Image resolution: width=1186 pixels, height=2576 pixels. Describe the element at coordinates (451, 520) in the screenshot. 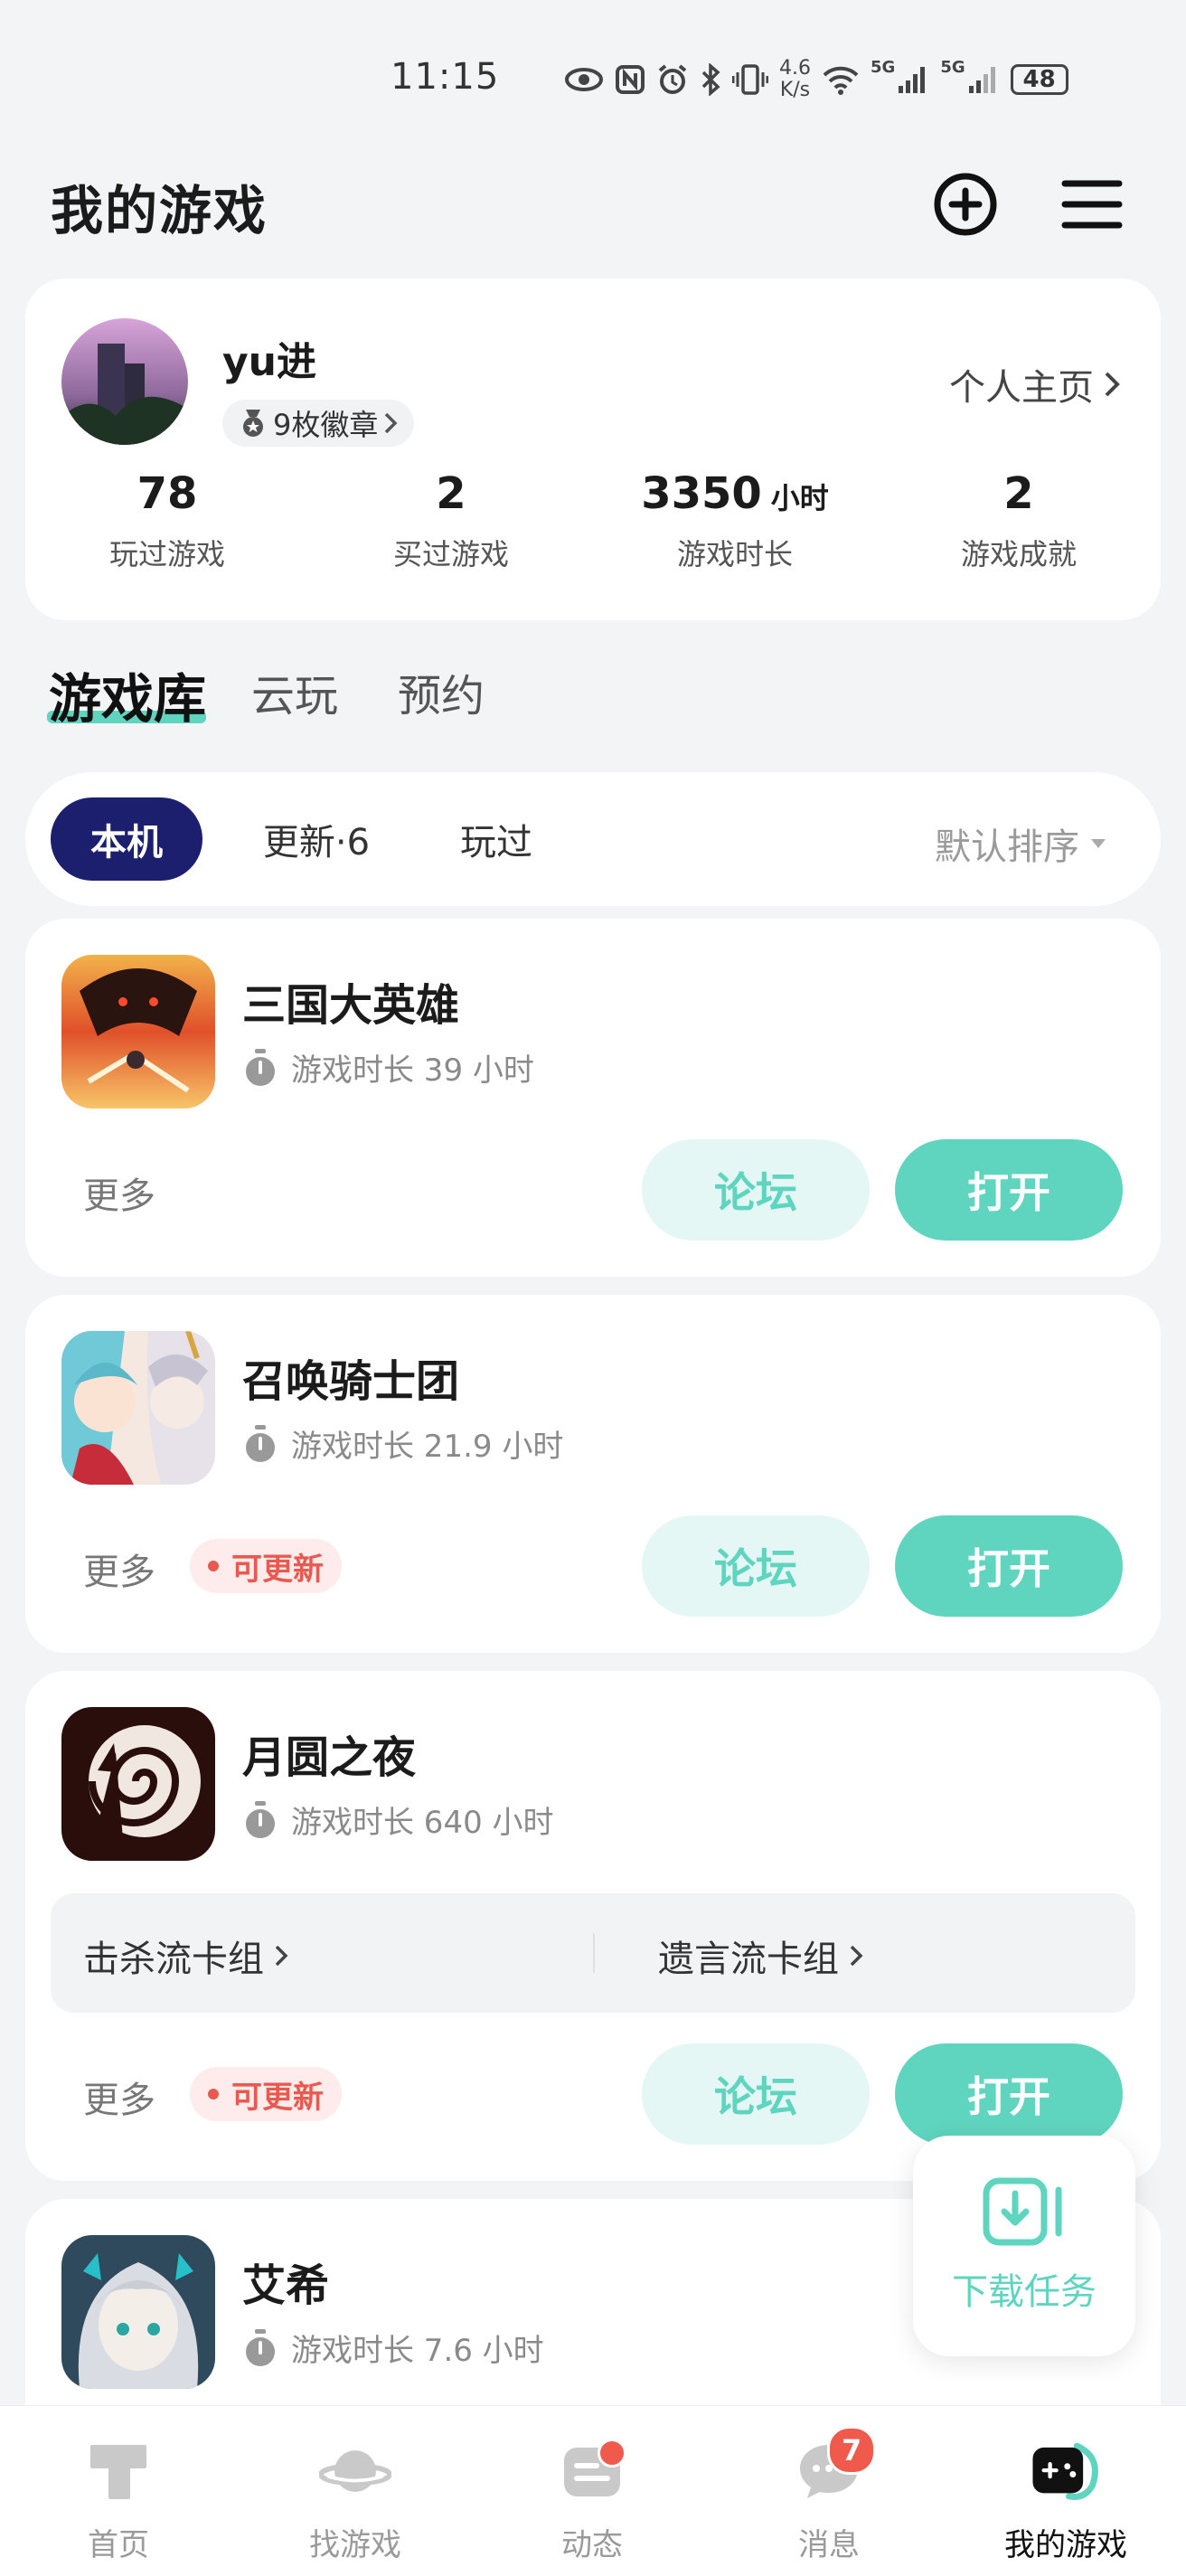

I see `stat-bought-games: 2 买过游戏` at that location.